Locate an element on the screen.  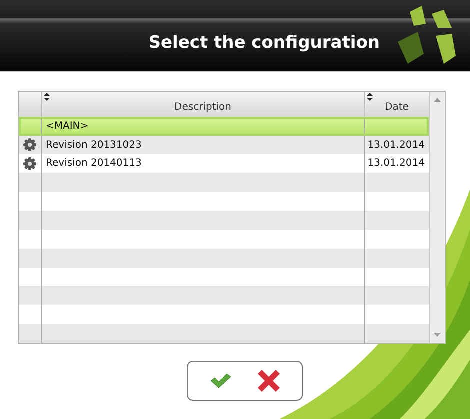
close-icon is located at coordinates (269, 381).